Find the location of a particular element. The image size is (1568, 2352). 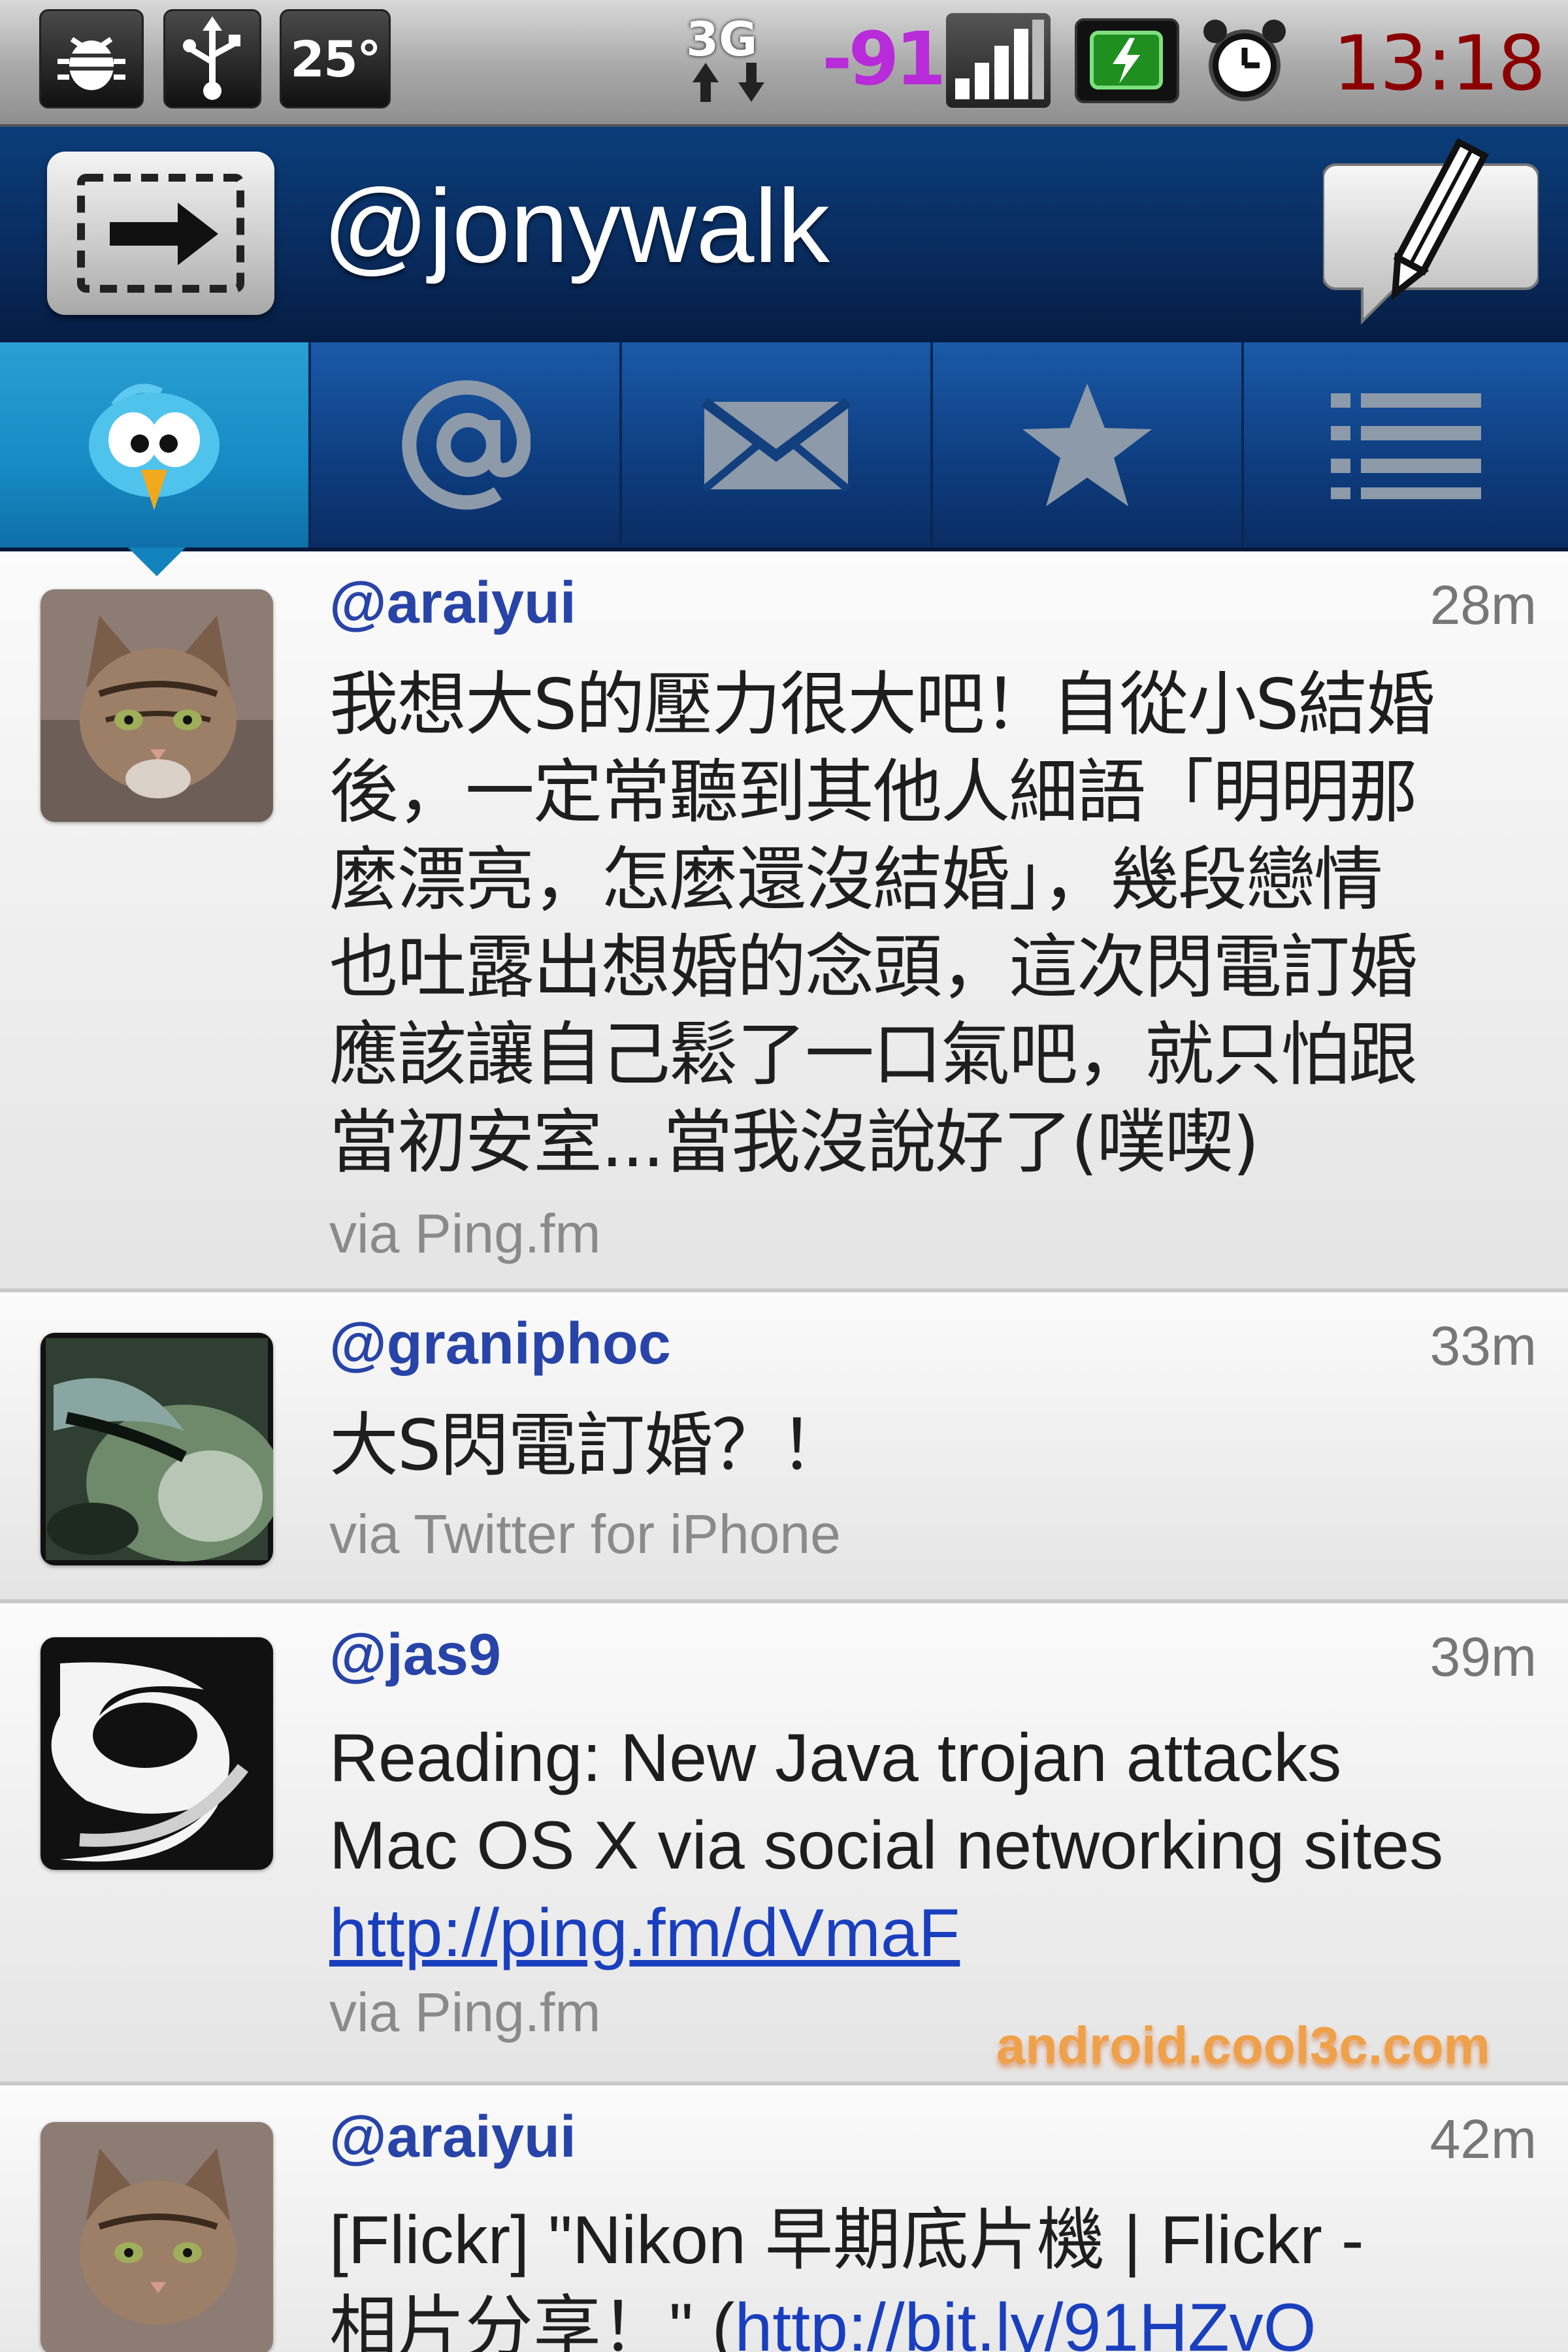

tweet-text-line: Reading: New Java trojan attacks is located at coordinates (835, 1758).